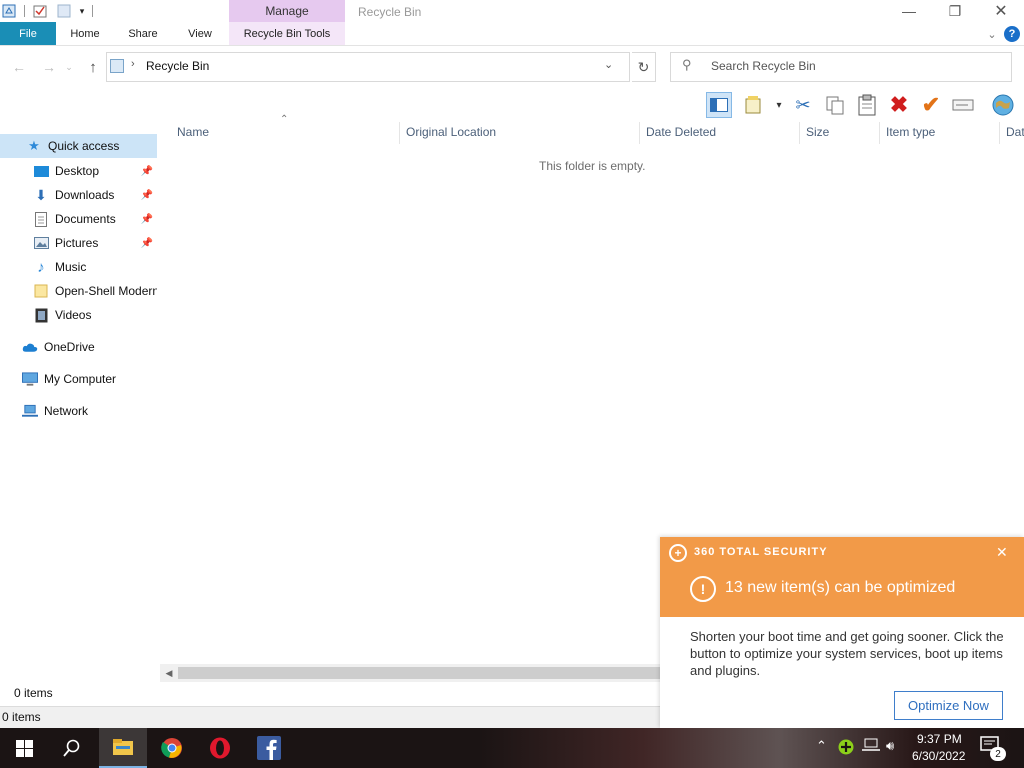 The width and height of the screenshot is (1024, 768). What do you see at coordinates (78, 243) in the screenshot?
I see `sidebar-item-pictures: Pictures 📌` at bounding box center [78, 243].